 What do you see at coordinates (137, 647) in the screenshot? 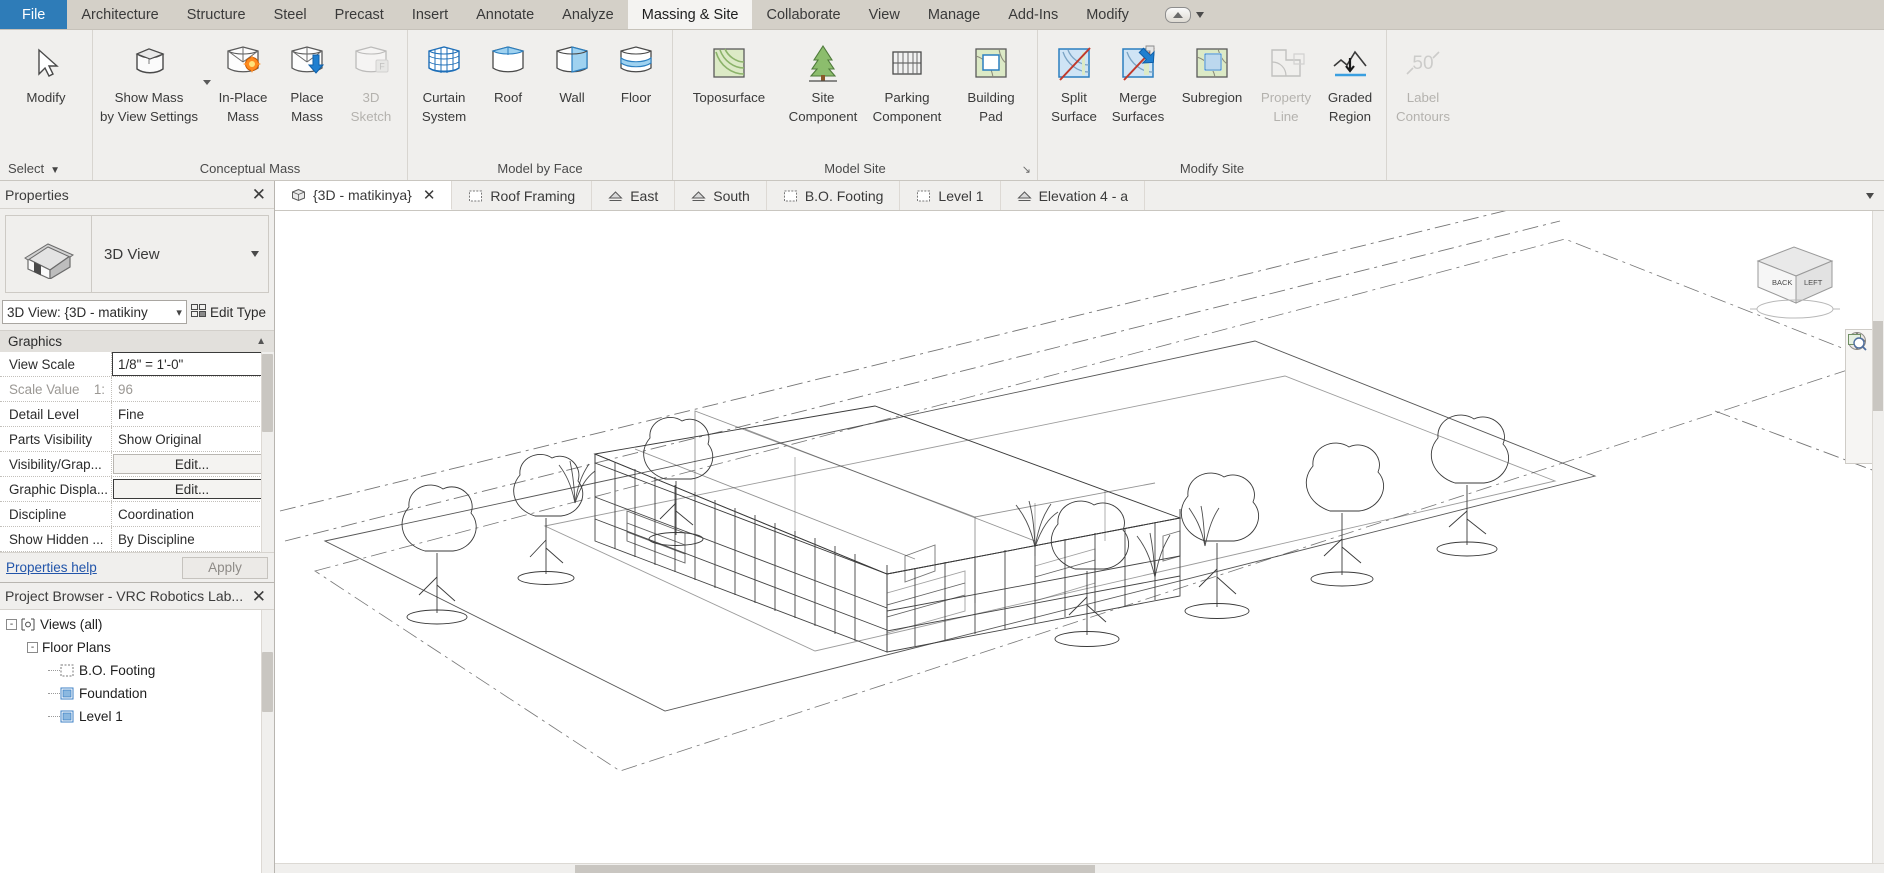
I see `tree-node: - Floor Plans` at bounding box center [137, 647].